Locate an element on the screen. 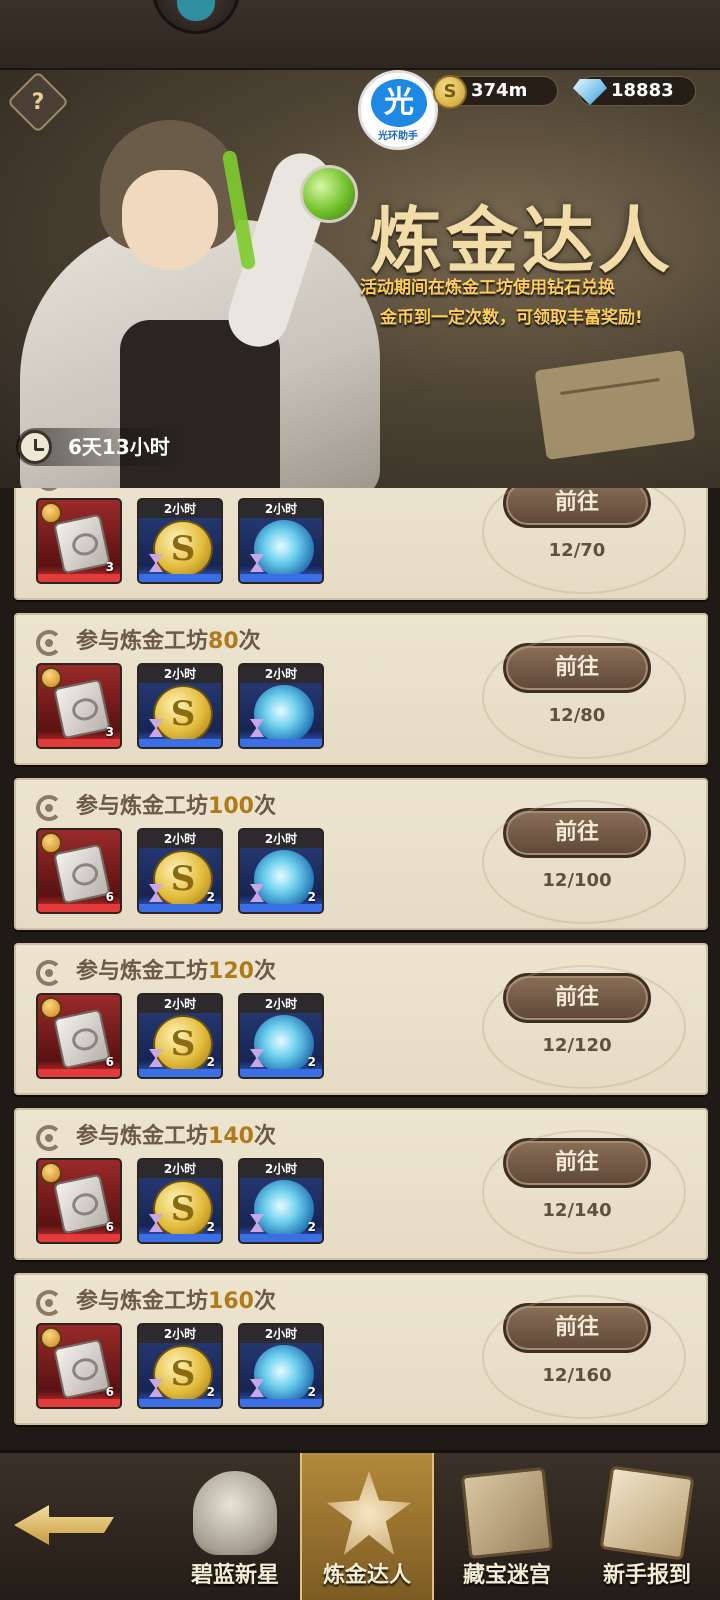 This screenshot has width=720, height=1600. task-card: 参与炼金工坊160次 6 S 2小时 2 2小时 2 前往 12/160 is located at coordinates (361, 1349).